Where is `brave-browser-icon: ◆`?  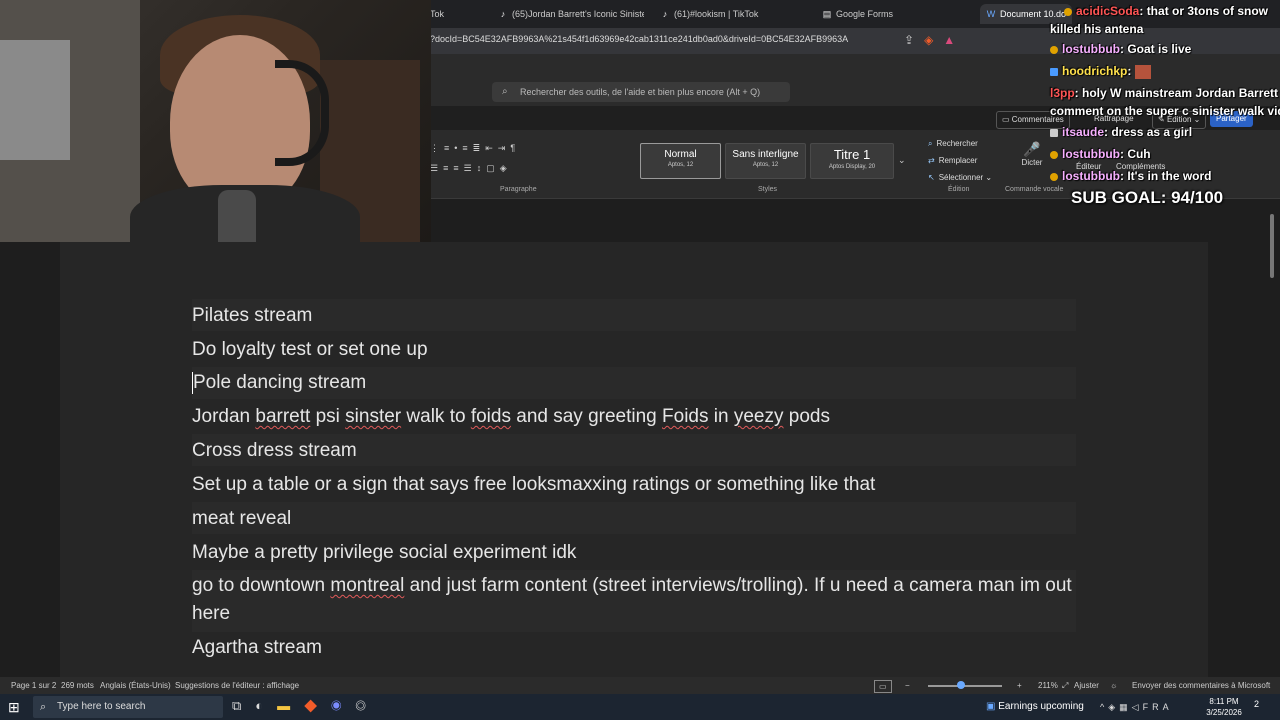
brave-browser-icon: ◆ is located at coordinates (317, 705).